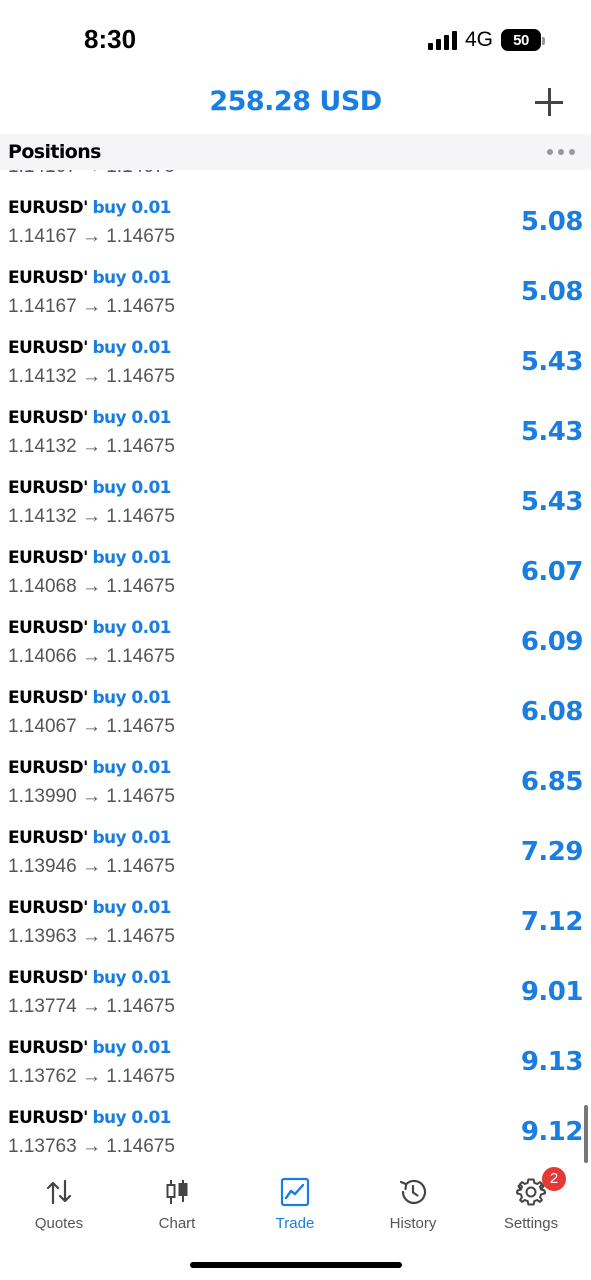  What do you see at coordinates (91, 1076) in the screenshot?
I see `position-prices: 1.13762 → 1.14675` at bounding box center [91, 1076].